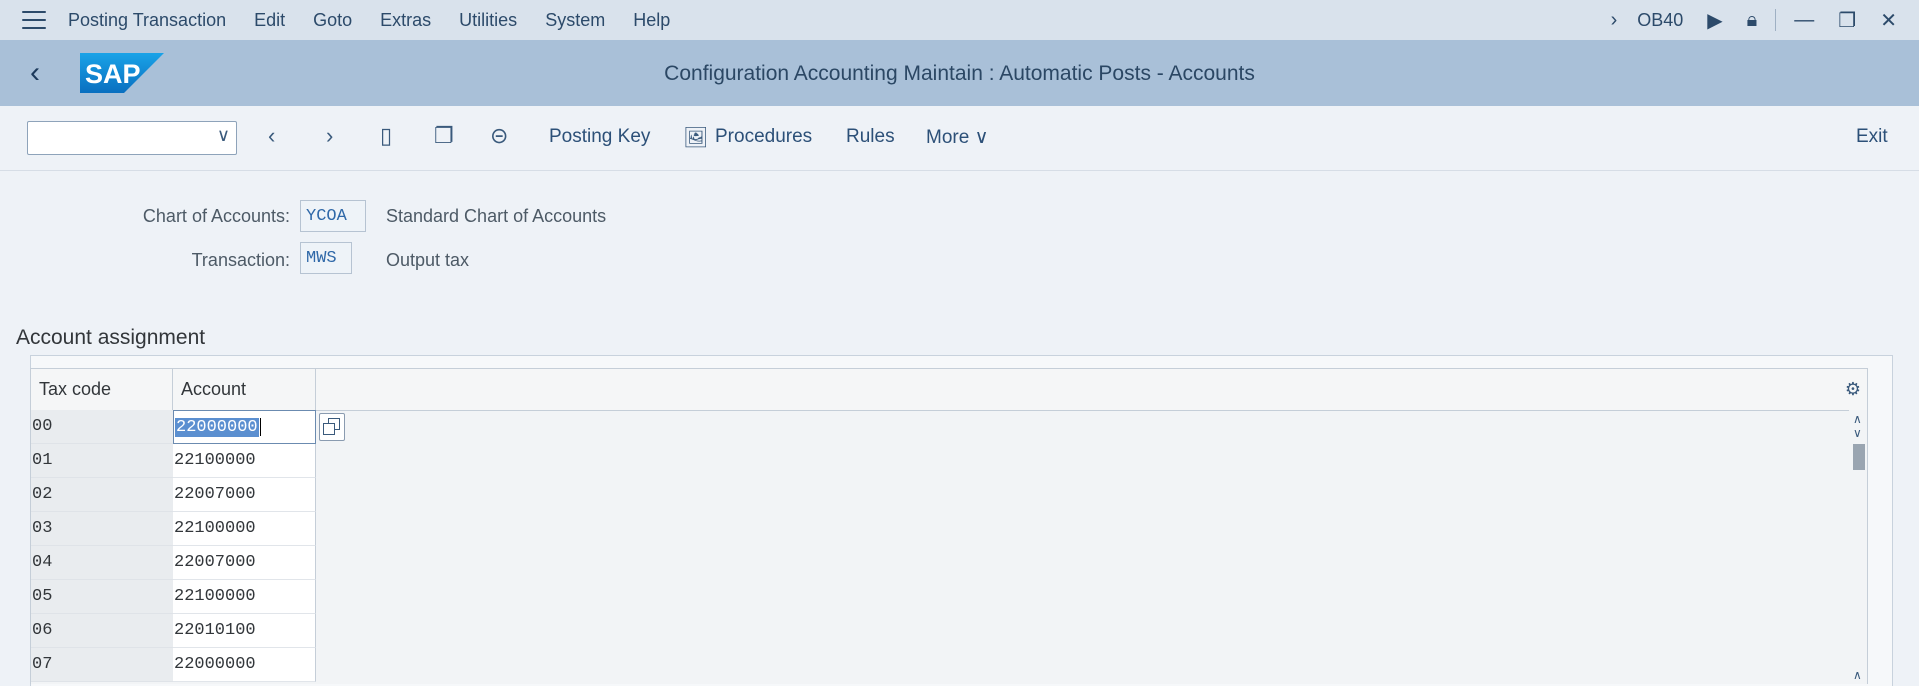 Image resolution: width=1919 pixels, height=686 pixels. What do you see at coordinates (1872, 137) in the screenshot?
I see `exit-button: Exit` at bounding box center [1872, 137].